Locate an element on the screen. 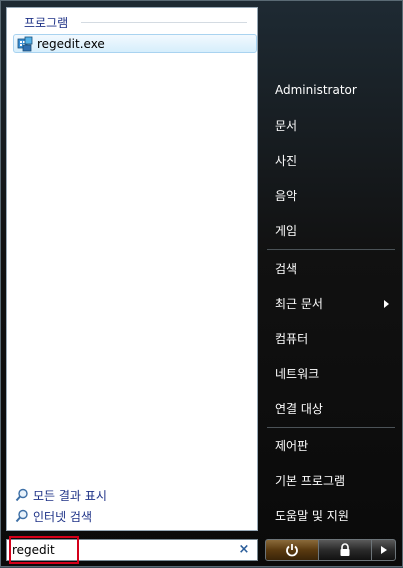 This screenshot has width=403, height=568. shutdown-options-button is located at coordinates (383, 550).